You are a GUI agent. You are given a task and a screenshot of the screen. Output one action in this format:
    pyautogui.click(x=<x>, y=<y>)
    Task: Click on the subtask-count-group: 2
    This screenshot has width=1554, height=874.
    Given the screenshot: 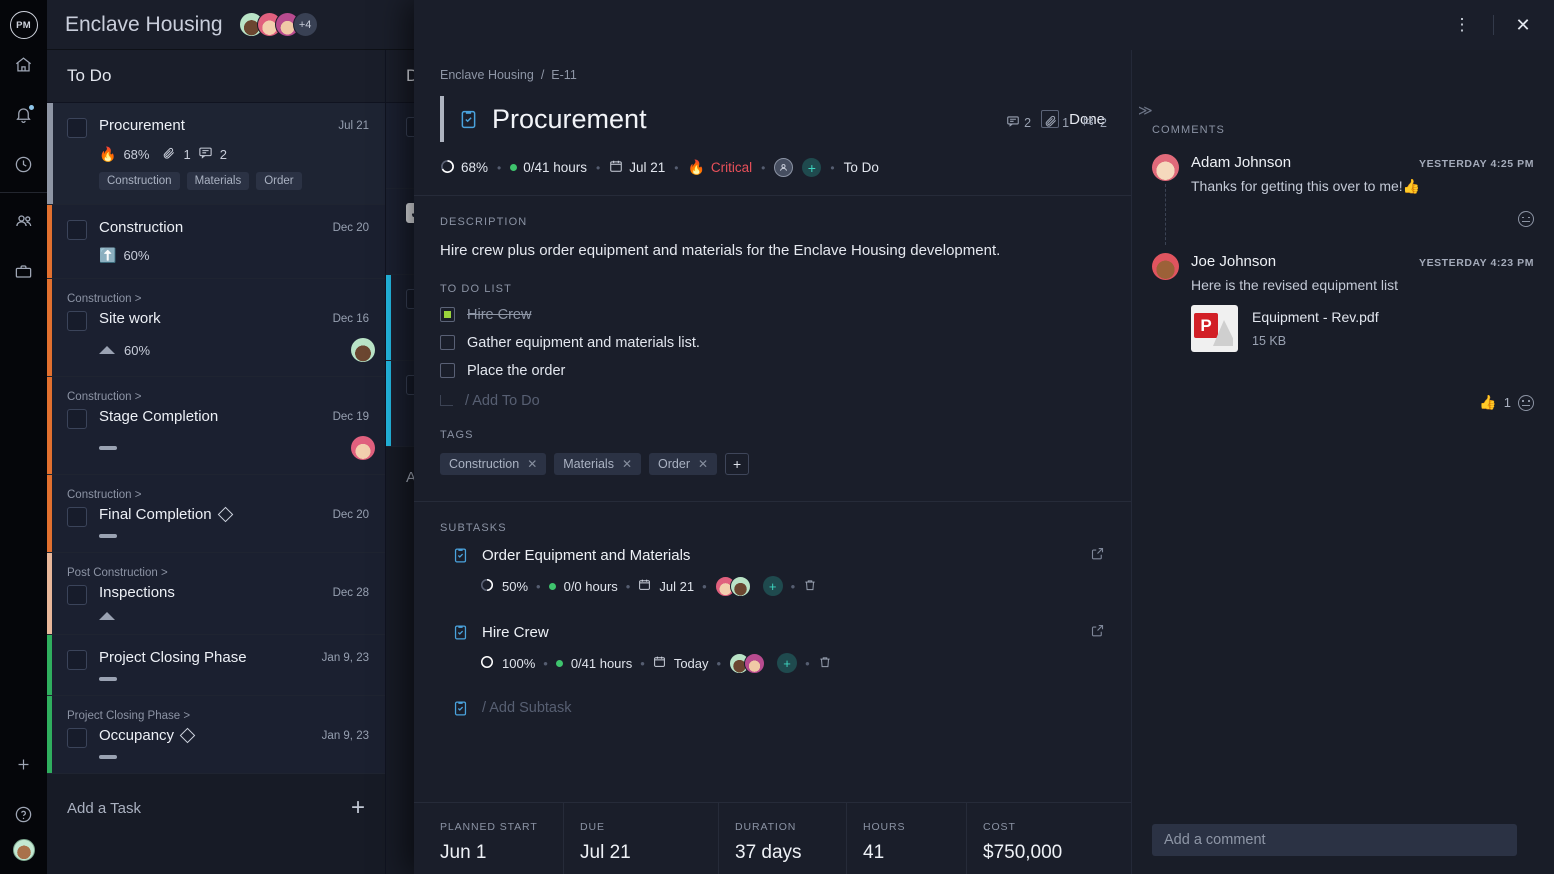 What is the action you would take?
    pyautogui.click(x=1094, y=122)
    